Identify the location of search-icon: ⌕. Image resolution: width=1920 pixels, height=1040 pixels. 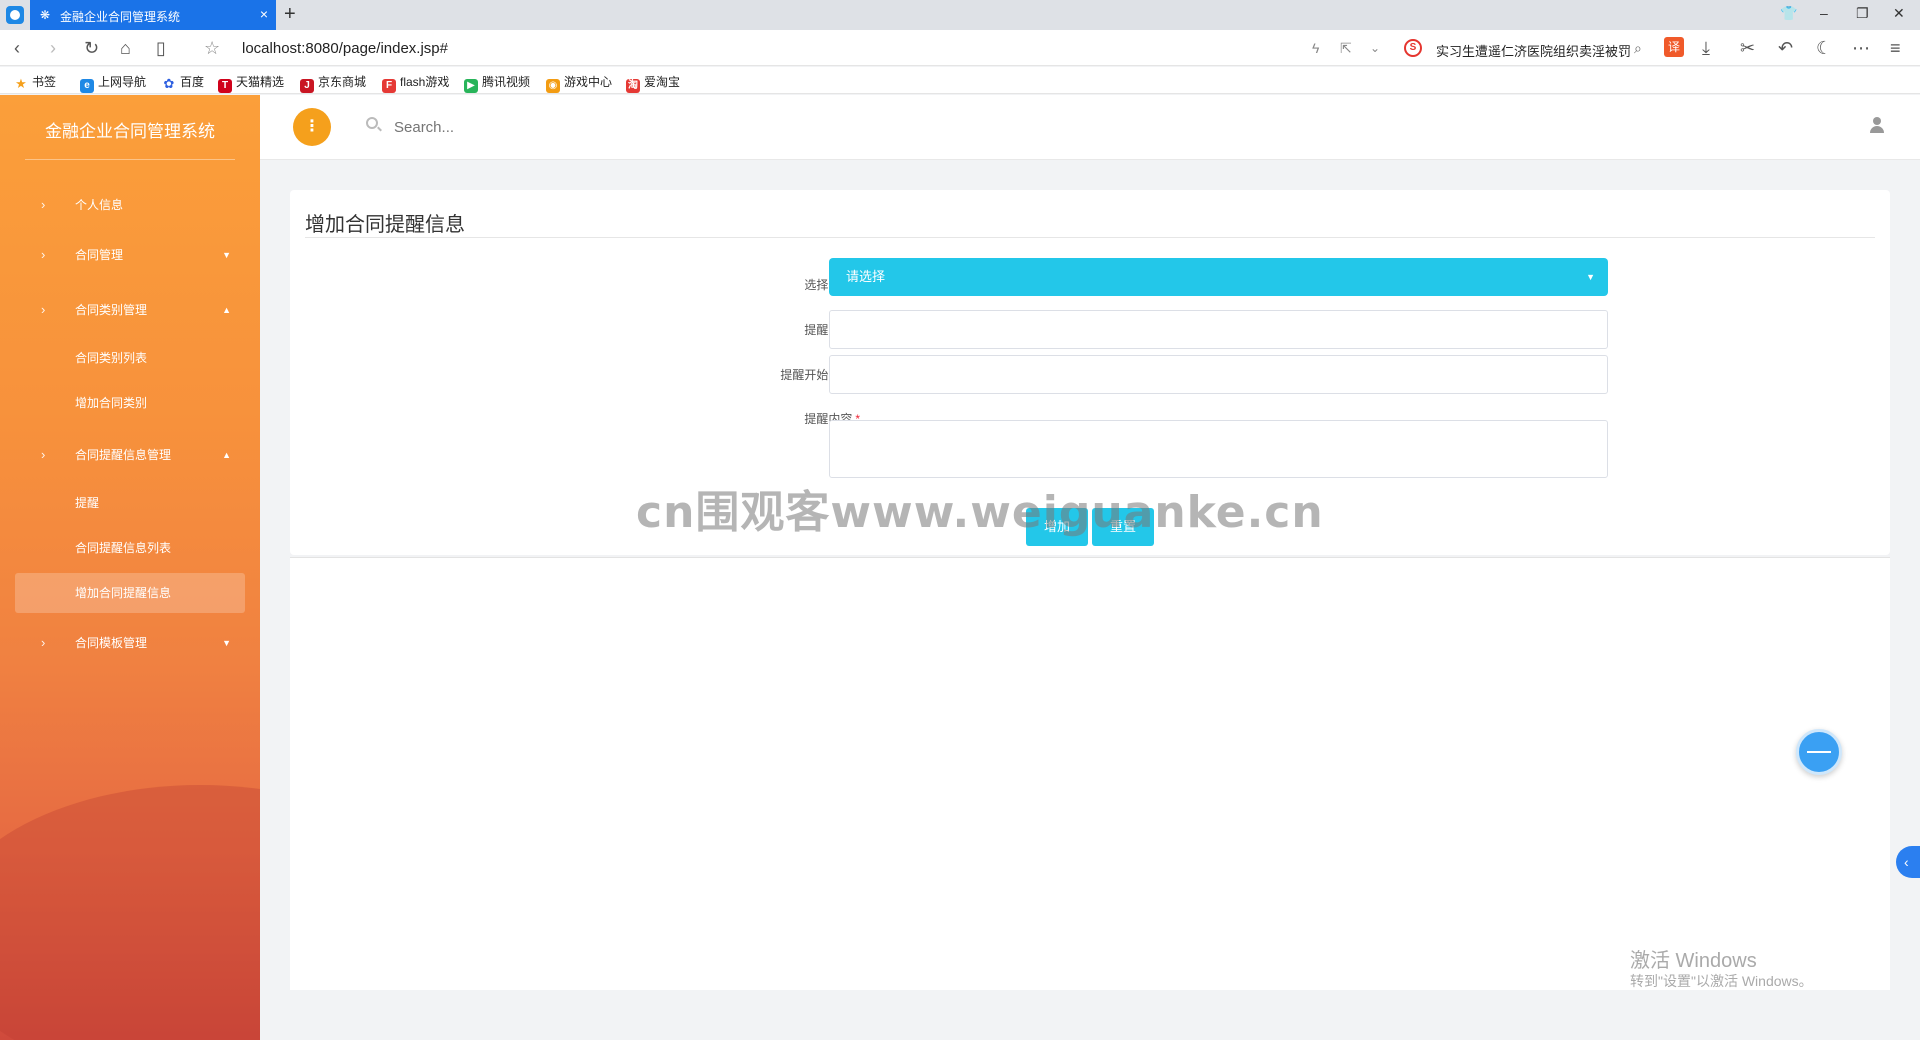
(1638, 48).